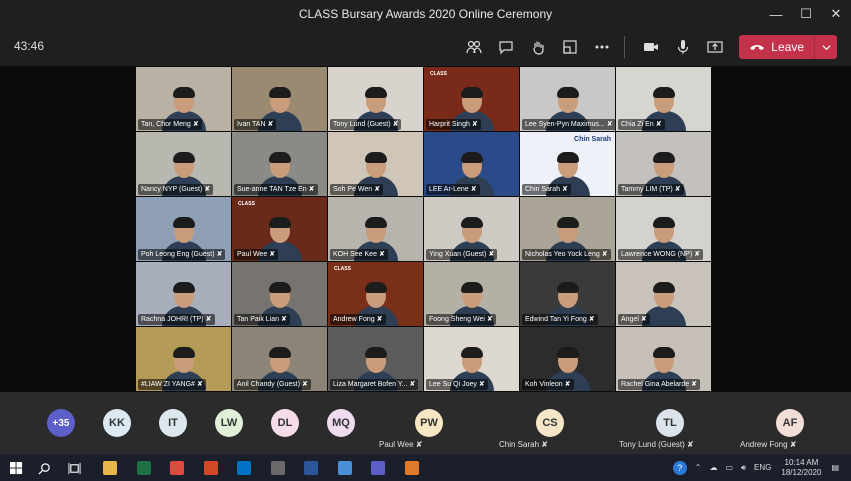 This screenshot has height=481, width=851. I want to click on chat-button, so click(506, 47).